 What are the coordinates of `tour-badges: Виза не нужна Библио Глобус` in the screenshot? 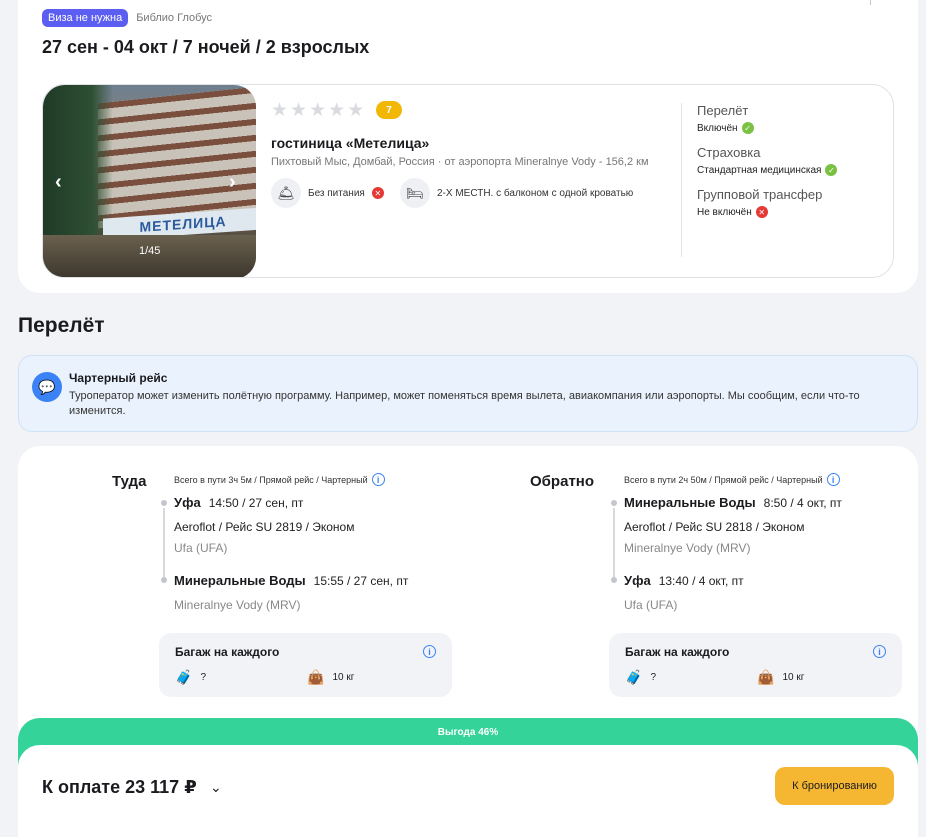 It's located at (127, 18).